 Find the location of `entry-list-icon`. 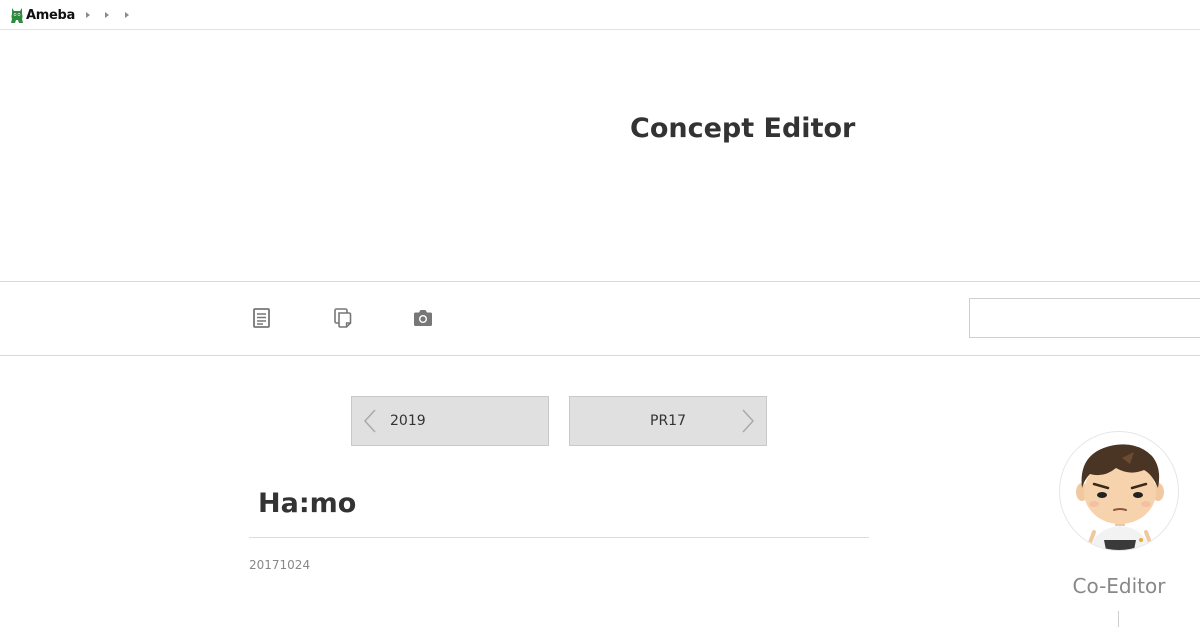

entry-list-icon is located at coordinates (262, 318).